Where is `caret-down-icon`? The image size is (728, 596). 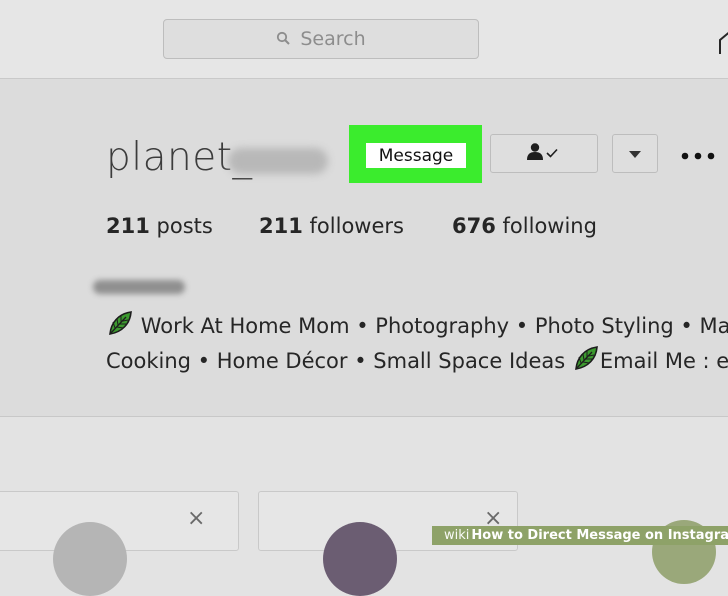 caret-down-icon is located at coordinates (635, 153).